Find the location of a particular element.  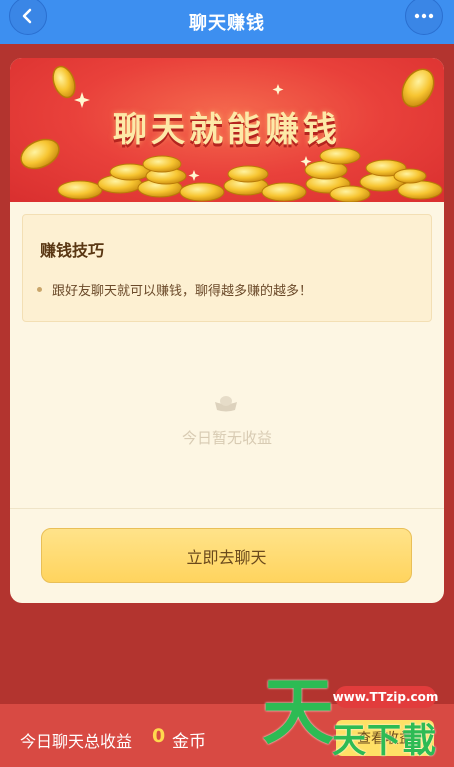

watermark-logo: 天 is located at coordinates (298, 712).